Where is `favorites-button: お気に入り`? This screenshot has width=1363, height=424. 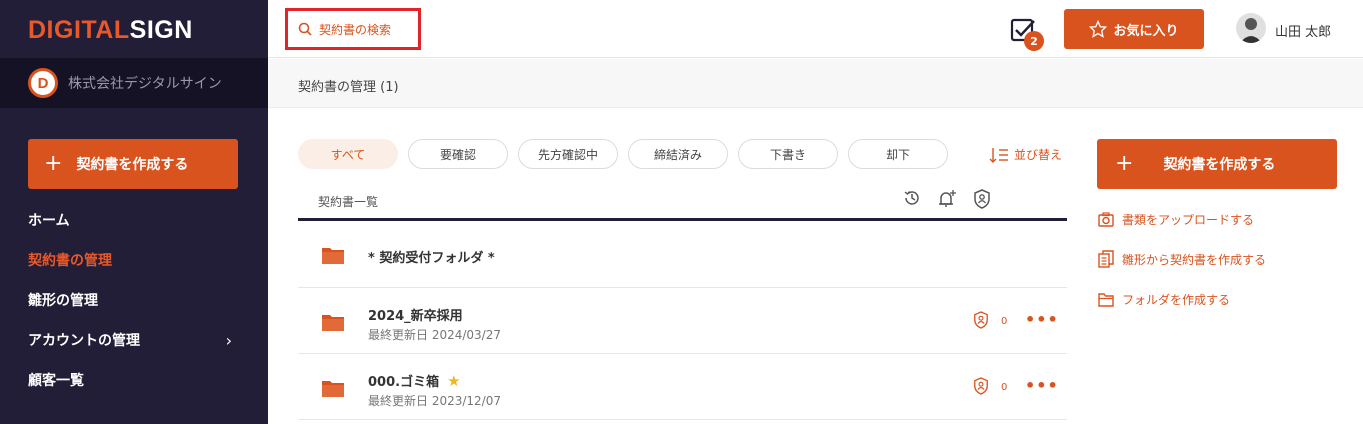 favorites-button: お気に入り is located at coordinates (1134, 29).